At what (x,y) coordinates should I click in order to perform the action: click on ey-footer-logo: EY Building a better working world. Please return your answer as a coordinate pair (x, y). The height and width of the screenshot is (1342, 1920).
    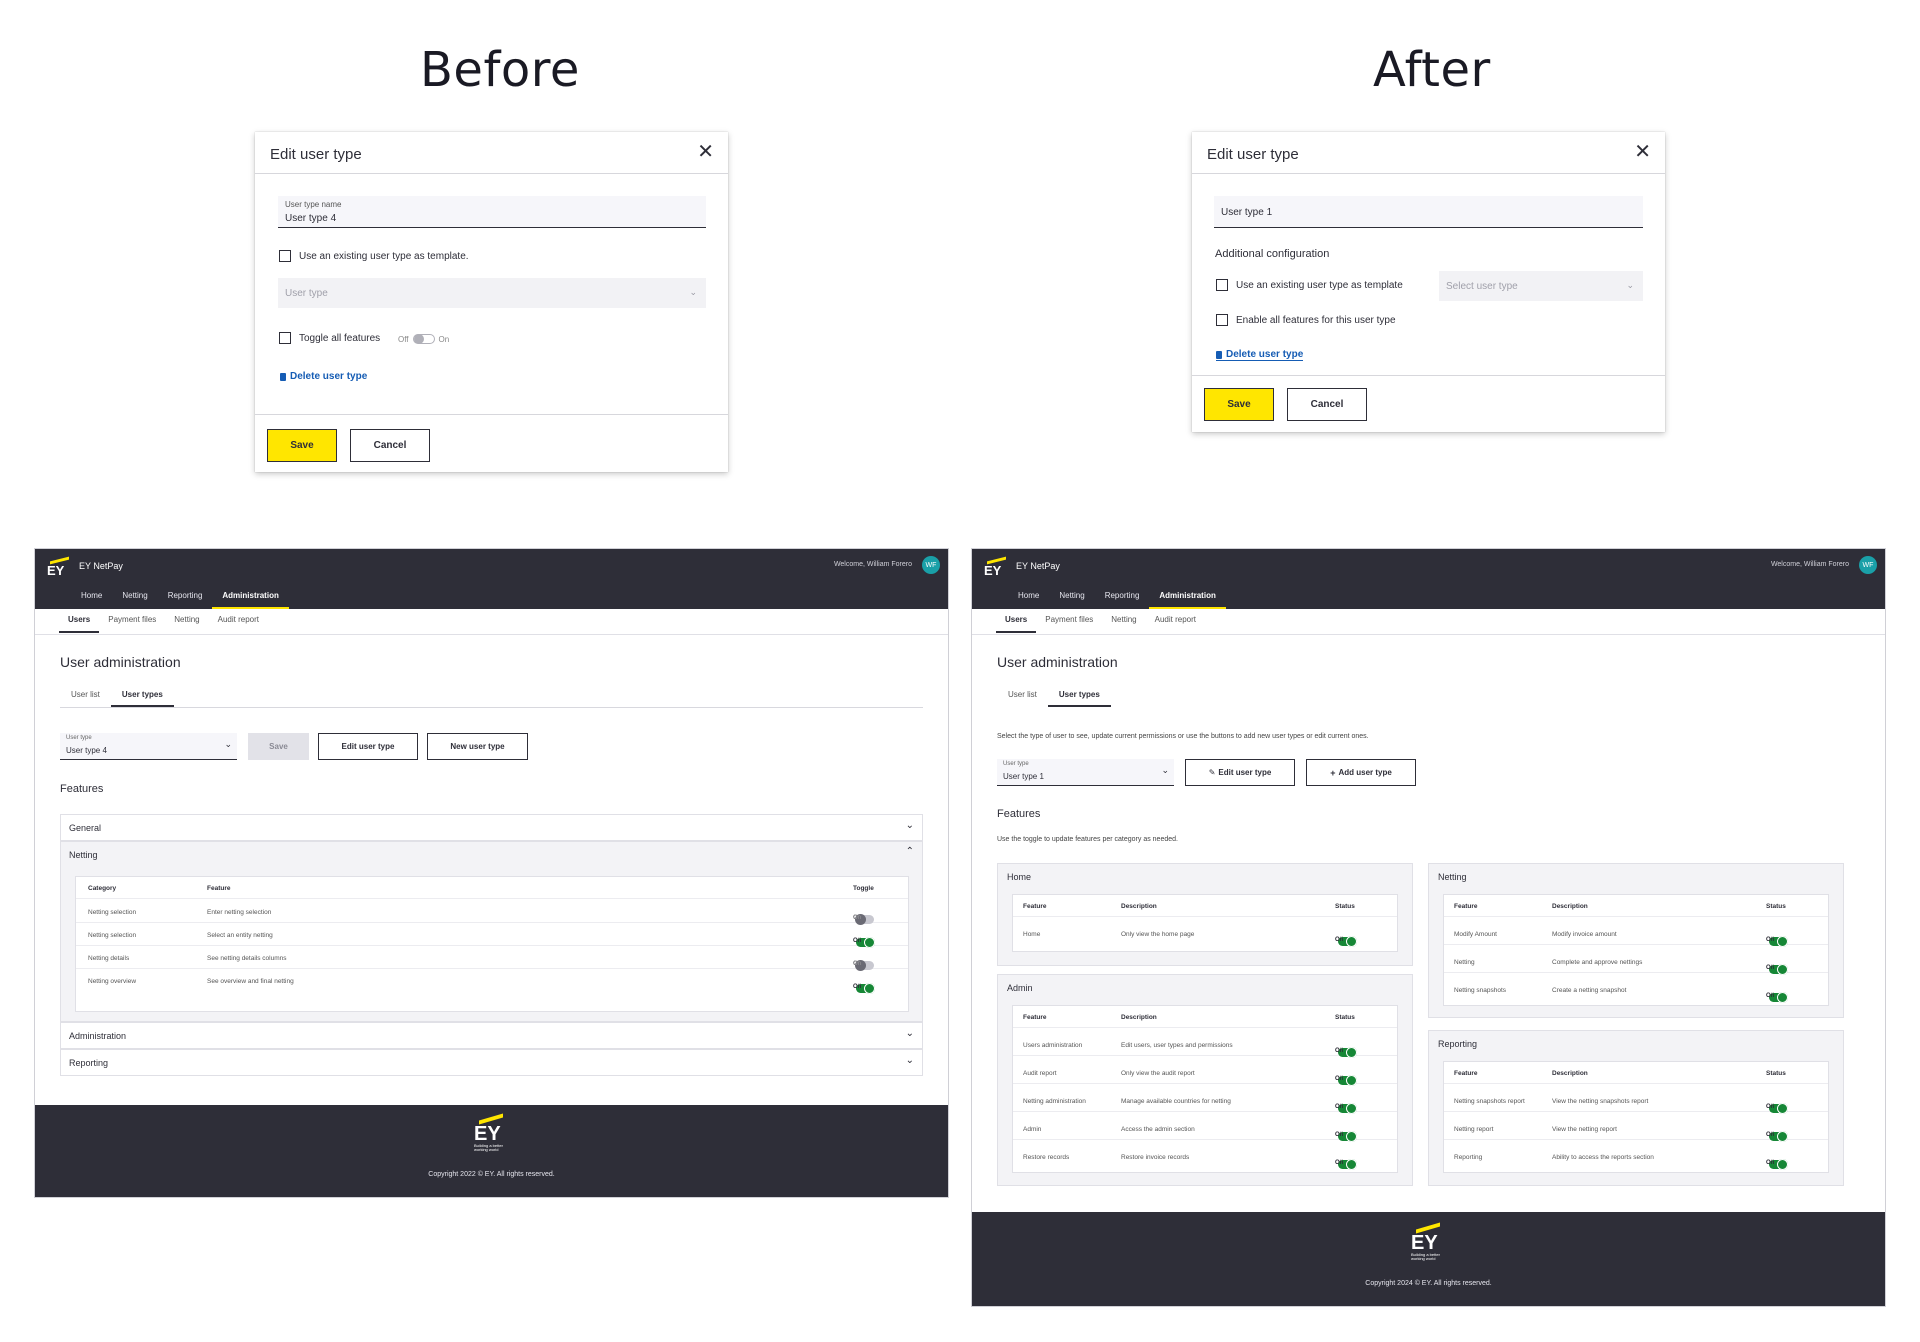
    Looking at the image, I should click on (1429, 1244).